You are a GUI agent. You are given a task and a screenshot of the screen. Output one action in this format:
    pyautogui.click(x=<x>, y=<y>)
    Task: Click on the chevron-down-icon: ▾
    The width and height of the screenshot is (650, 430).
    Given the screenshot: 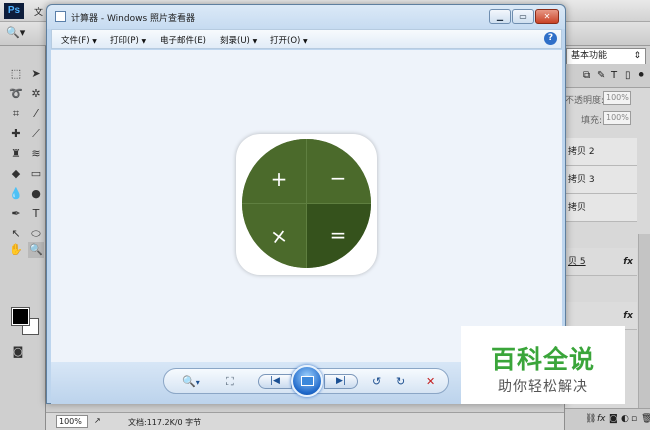 What is the action you would take?
    pyautogui.click(x=197, y=382)
    